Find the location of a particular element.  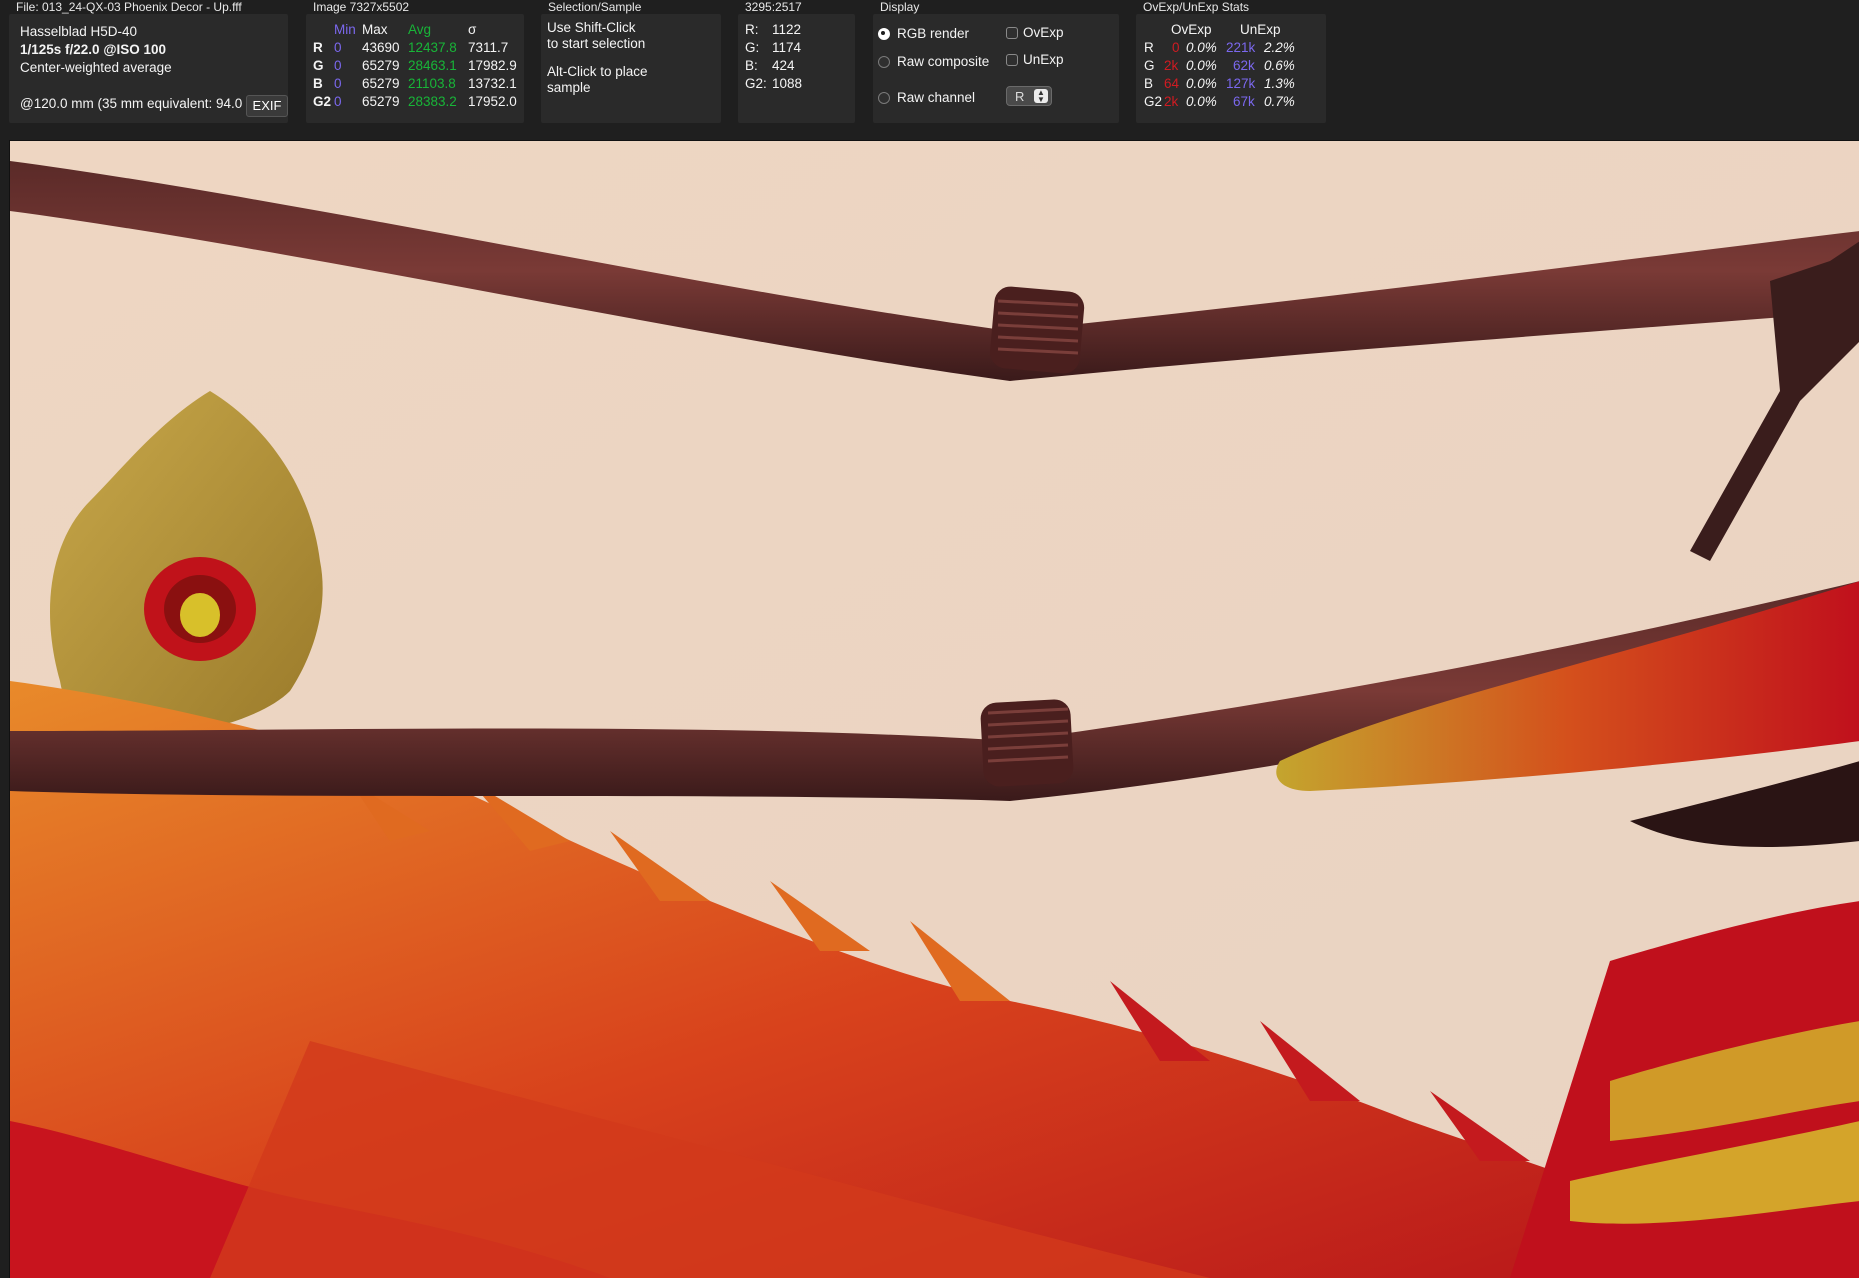

un-count: 67k is located at coordinates (1244, 101).